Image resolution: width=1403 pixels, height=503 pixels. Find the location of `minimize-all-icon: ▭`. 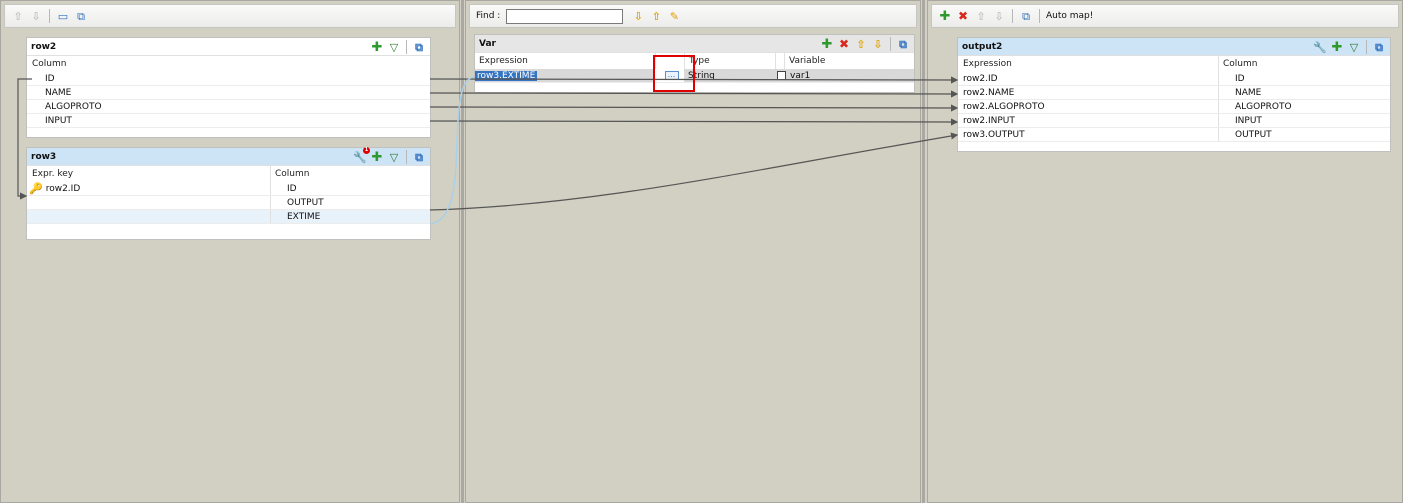

minimize-all-icon: ▭ is located at coordinates (63, 16).